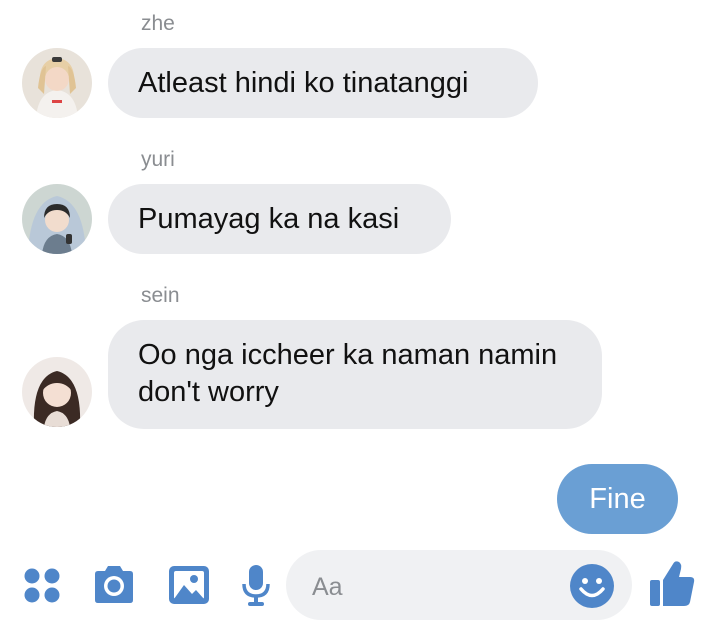  I want to click on message-text: Atleast hindi ko tinatanggi, so click(303, 83).